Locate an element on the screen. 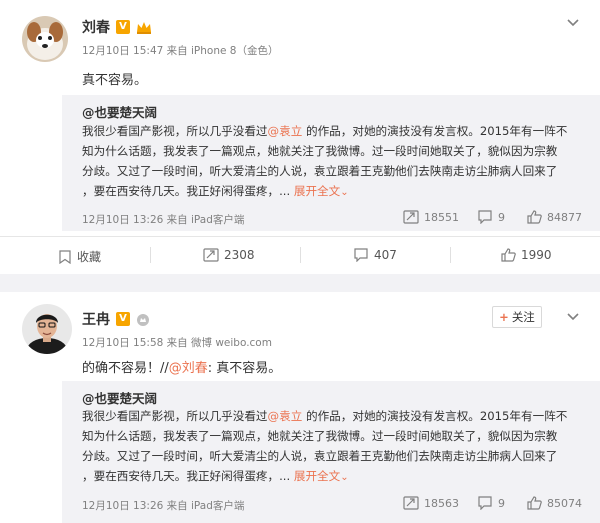 This screenshot has height=523, width=600. card-separator is located at coordinates (300, 283).